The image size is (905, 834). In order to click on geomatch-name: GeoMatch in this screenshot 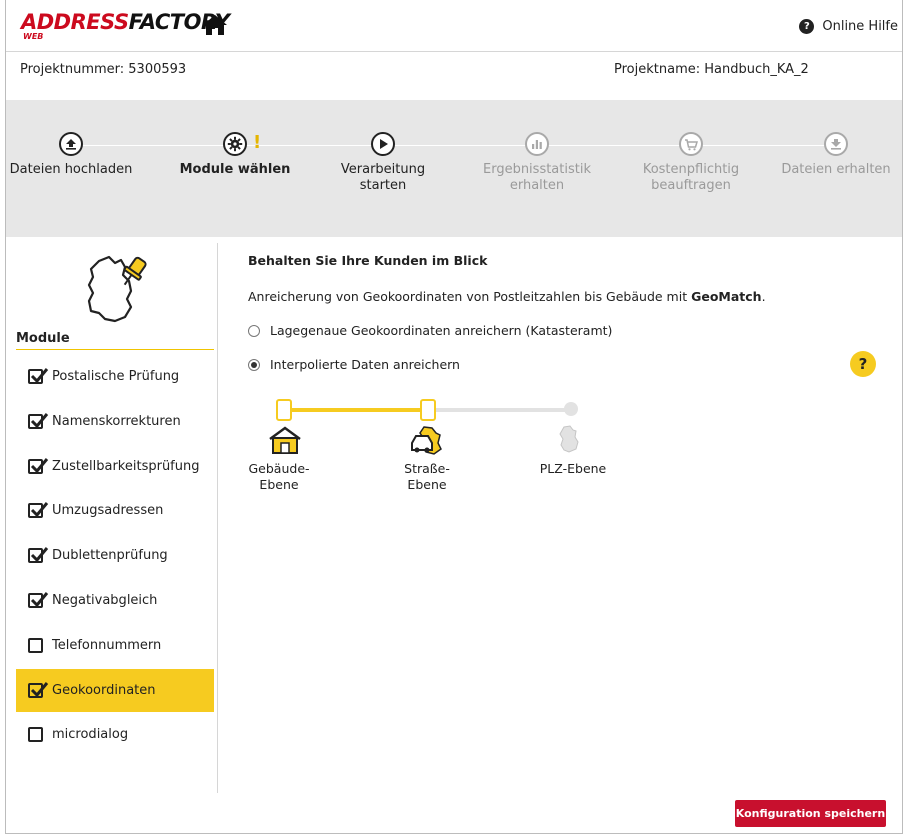, I will do `click(726, 296)`.